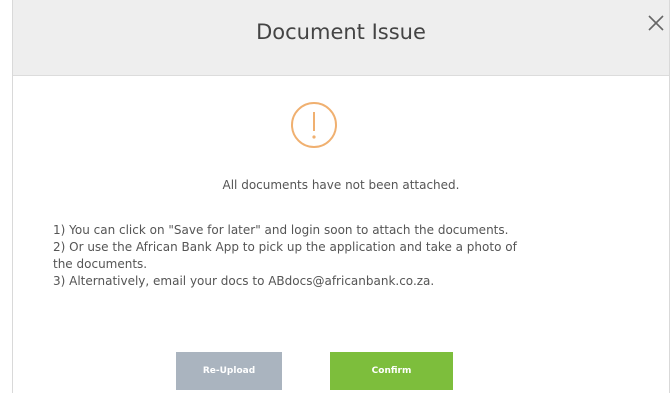 The width and height of the screenshot is (672, 393). I want to click on instruction-line: the documents., so click(100, 264).